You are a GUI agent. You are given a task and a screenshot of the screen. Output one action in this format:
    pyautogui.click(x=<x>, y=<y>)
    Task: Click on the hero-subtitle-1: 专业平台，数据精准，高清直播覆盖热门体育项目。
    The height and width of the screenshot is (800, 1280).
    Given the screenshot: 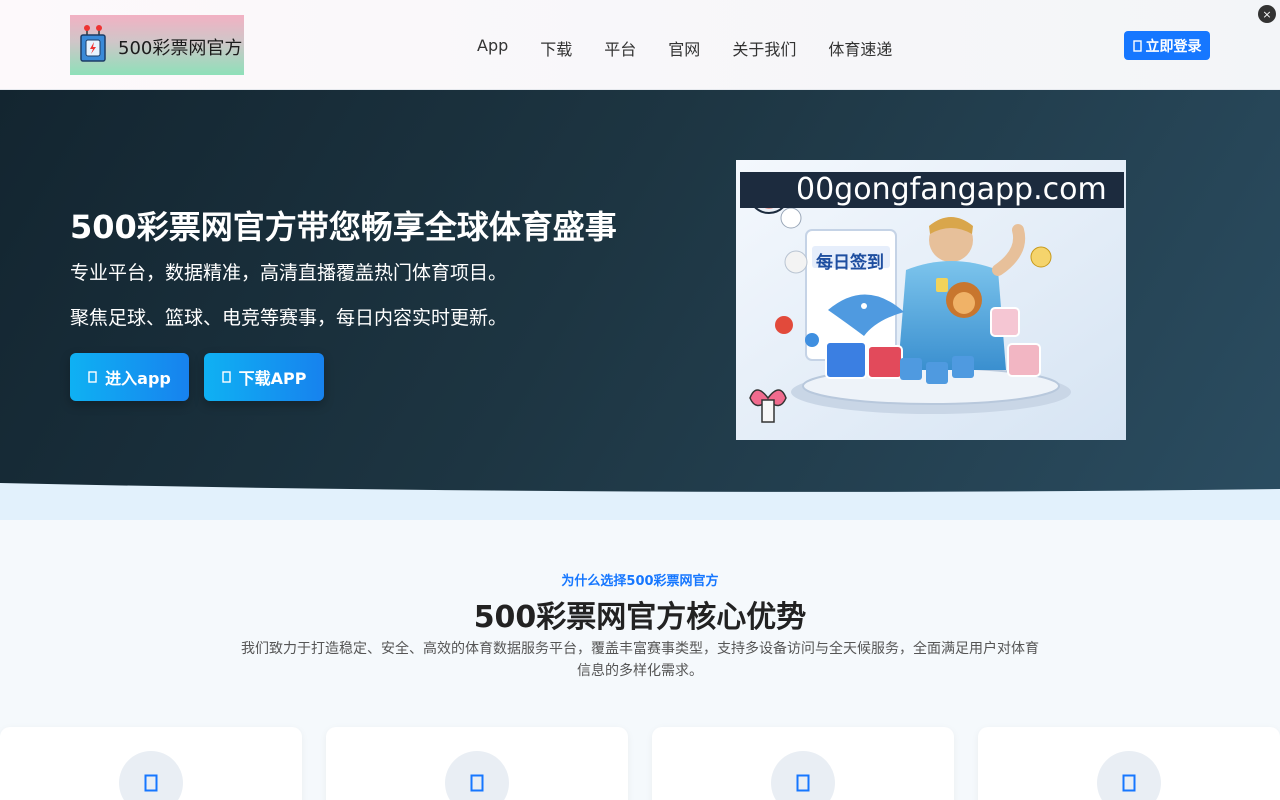 What is the action you would take?
    pyautogui.click(x=289, y=273)
    